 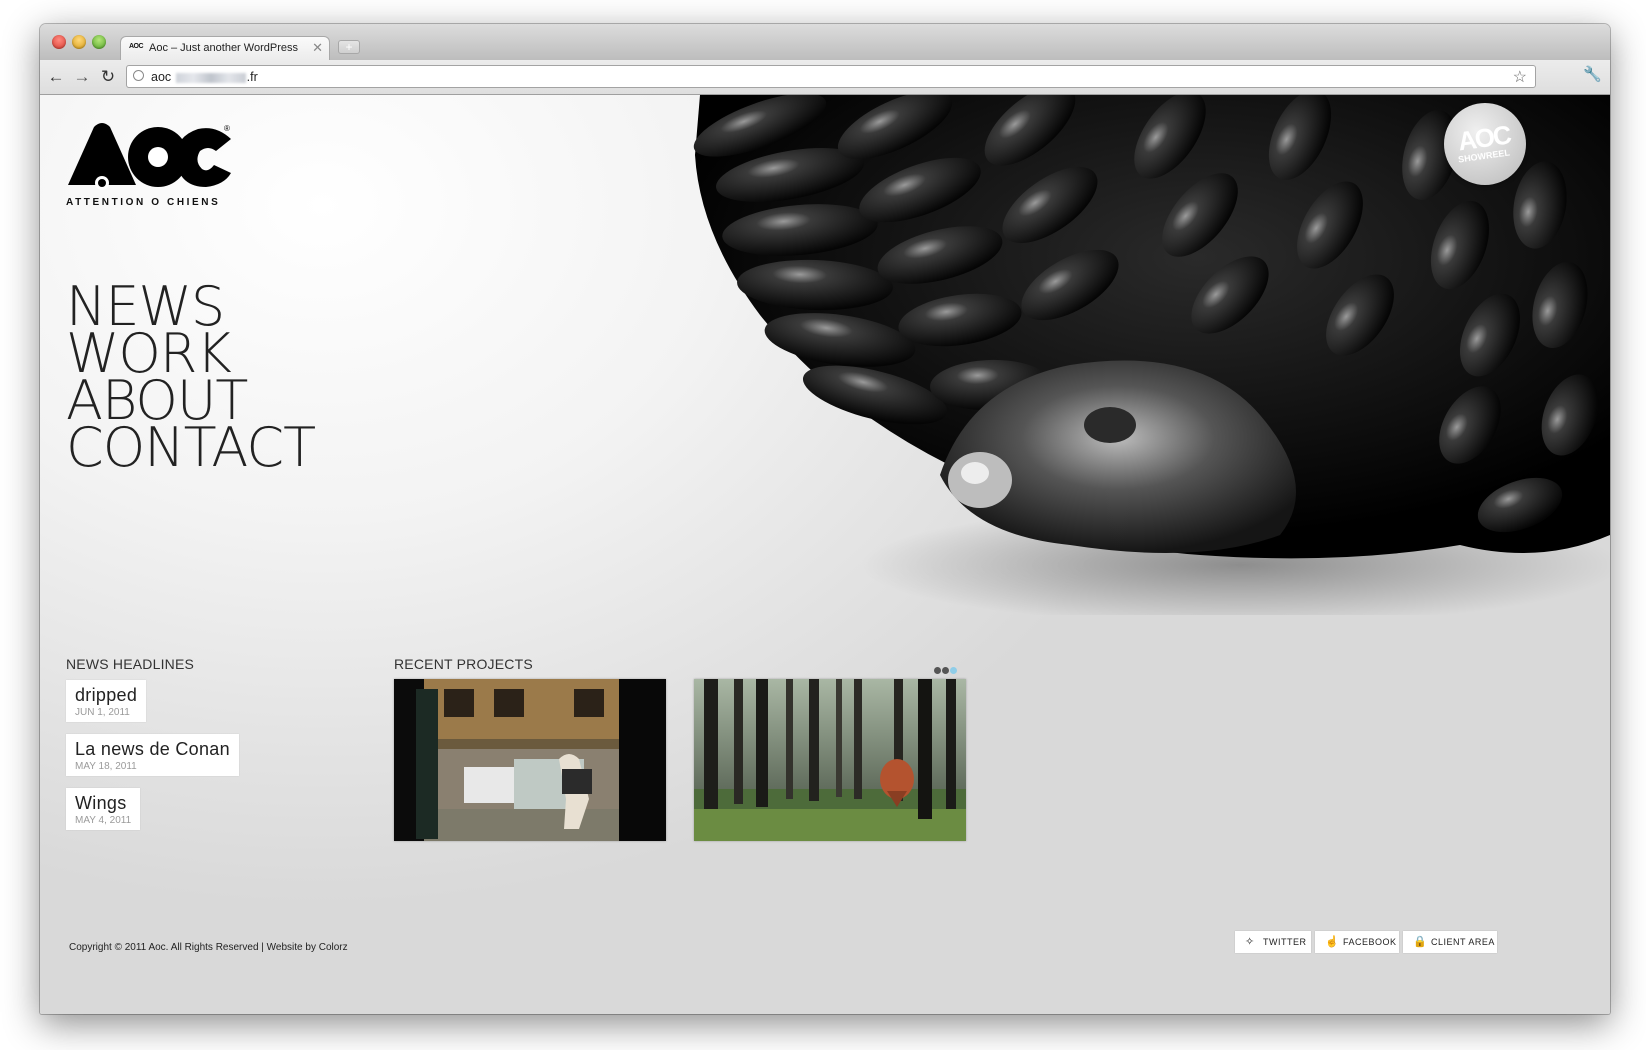 What do you see at coordinates (143, 202) in the screenshot?
I see `logo-subtitle: ATTENTION O CHIENS` at bounding box center [143, 202].